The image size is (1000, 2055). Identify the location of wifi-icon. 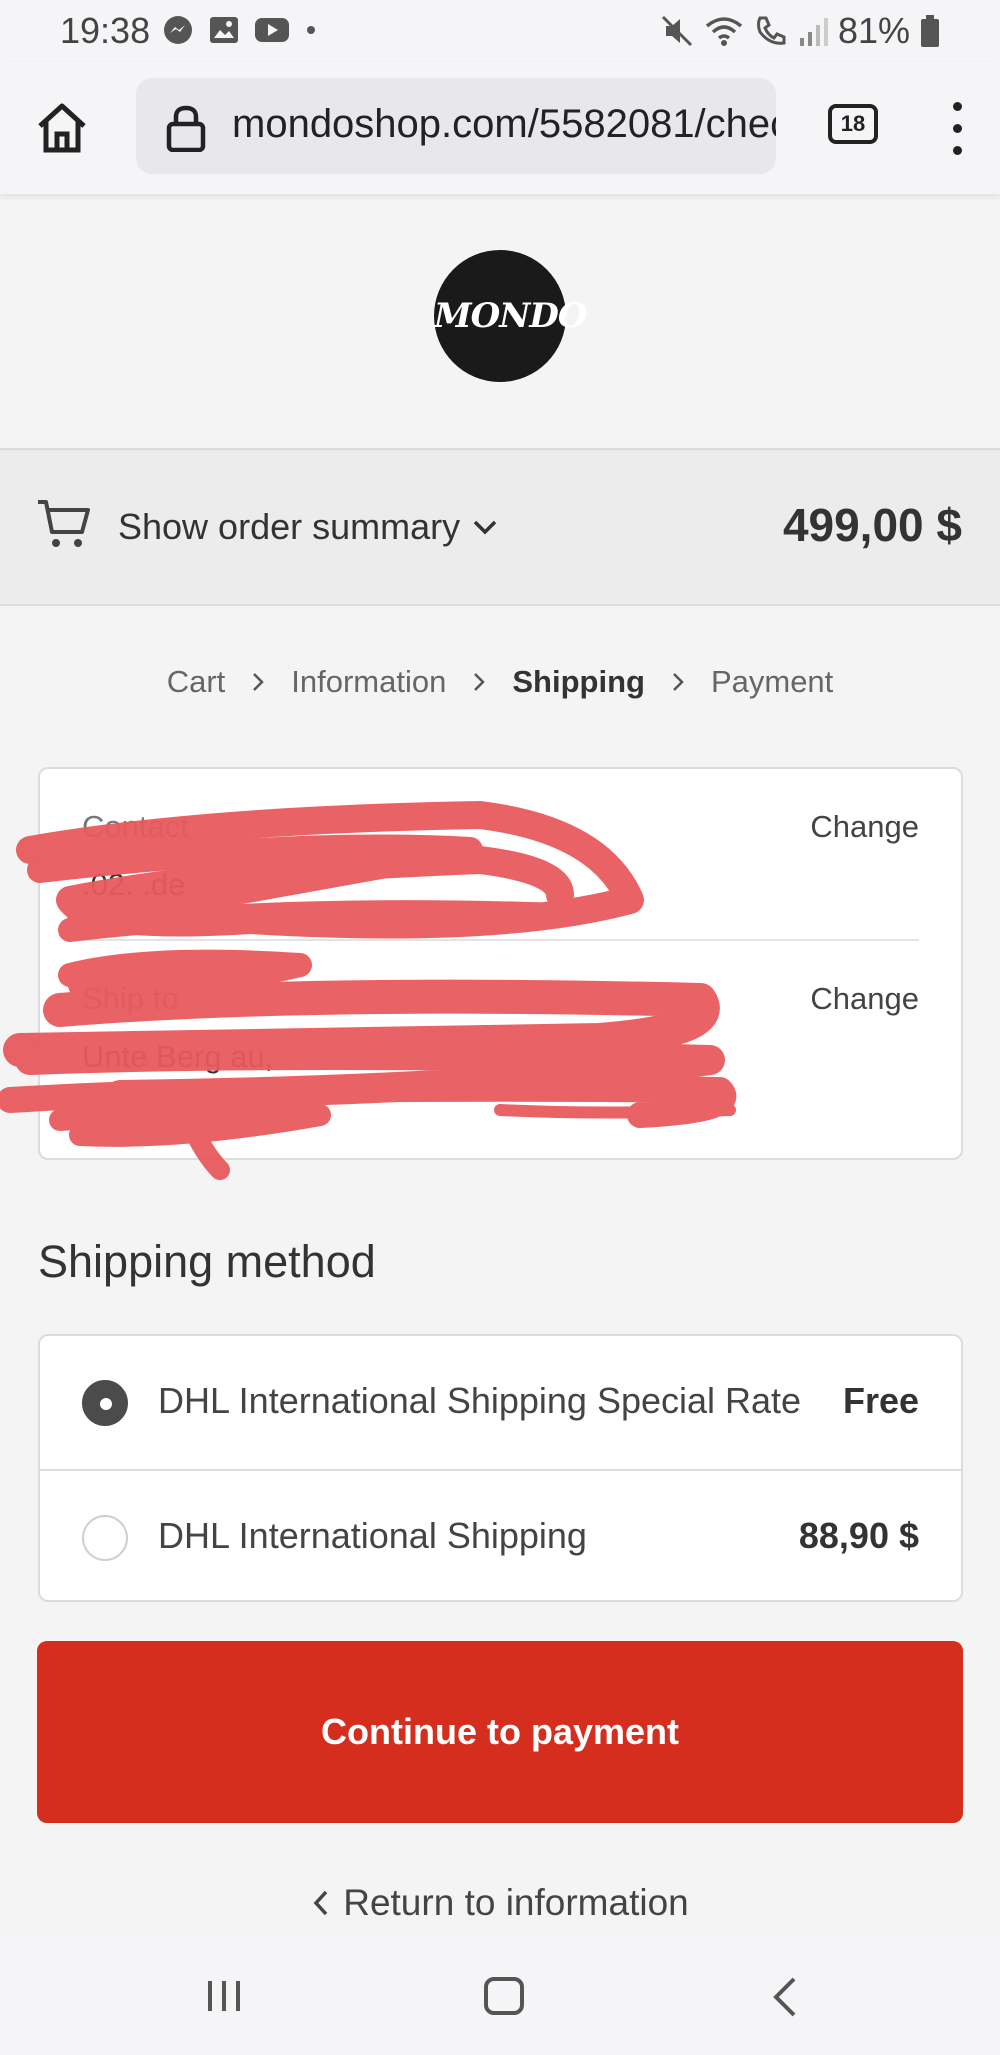
(724, 31).